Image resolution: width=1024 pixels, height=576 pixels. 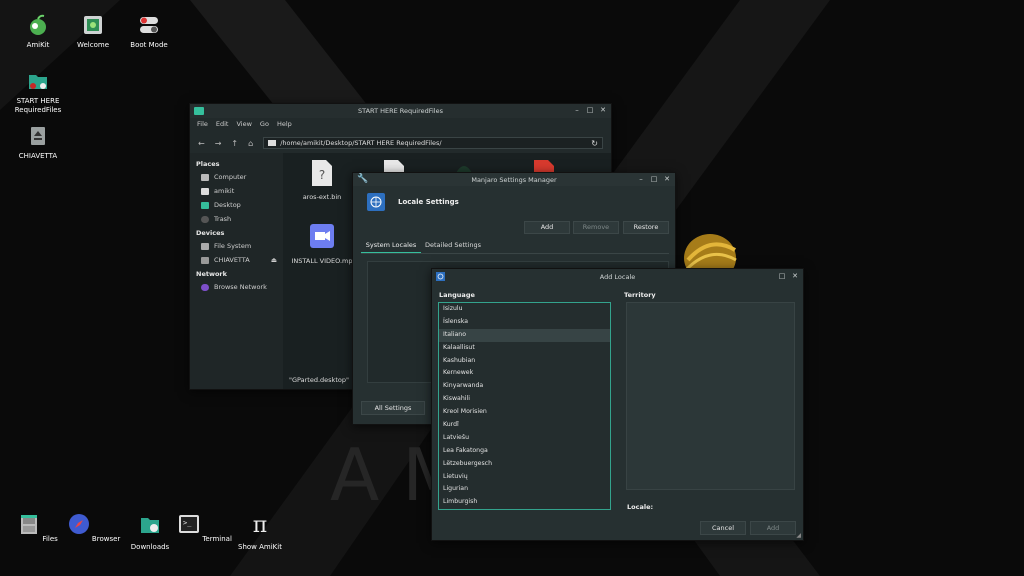 What do you see at coordinates (723, 528) in the screenshot?
I see `cancel-button: Cancel` at bounding box center [723, 528].